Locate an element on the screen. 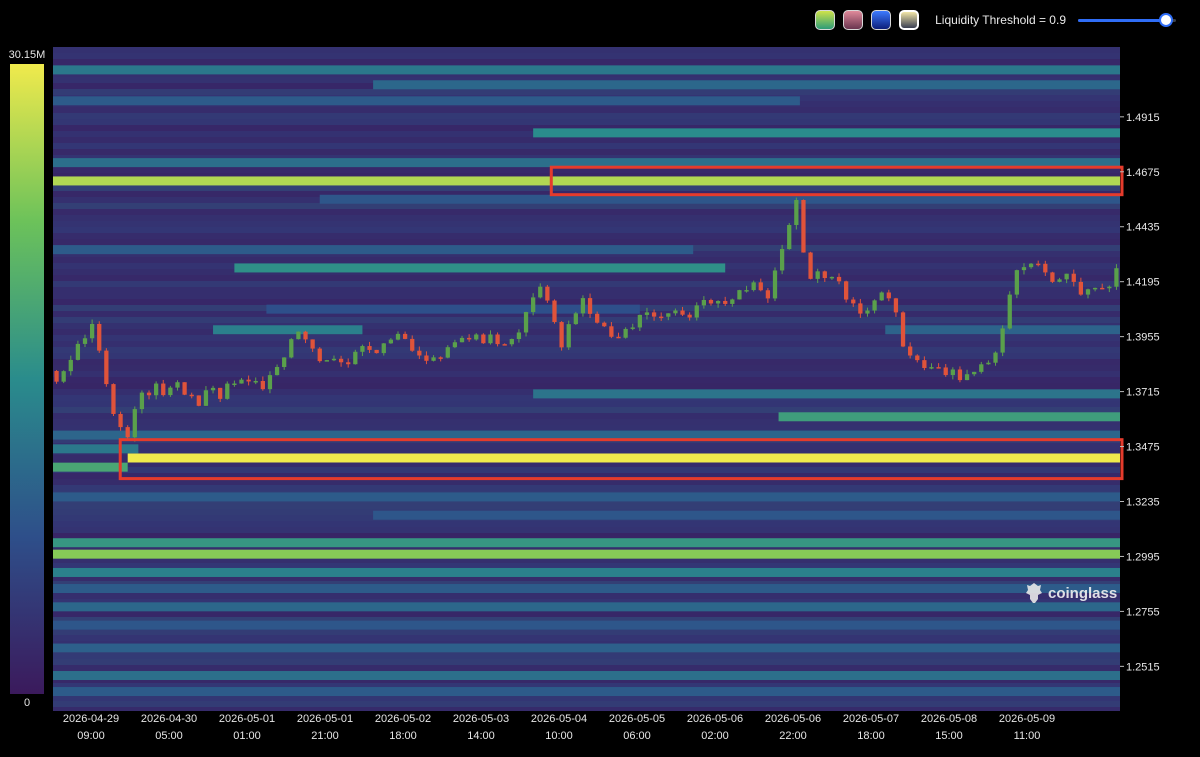  y-tick-label: 1.4915 is located at coordinates (1143, 118).